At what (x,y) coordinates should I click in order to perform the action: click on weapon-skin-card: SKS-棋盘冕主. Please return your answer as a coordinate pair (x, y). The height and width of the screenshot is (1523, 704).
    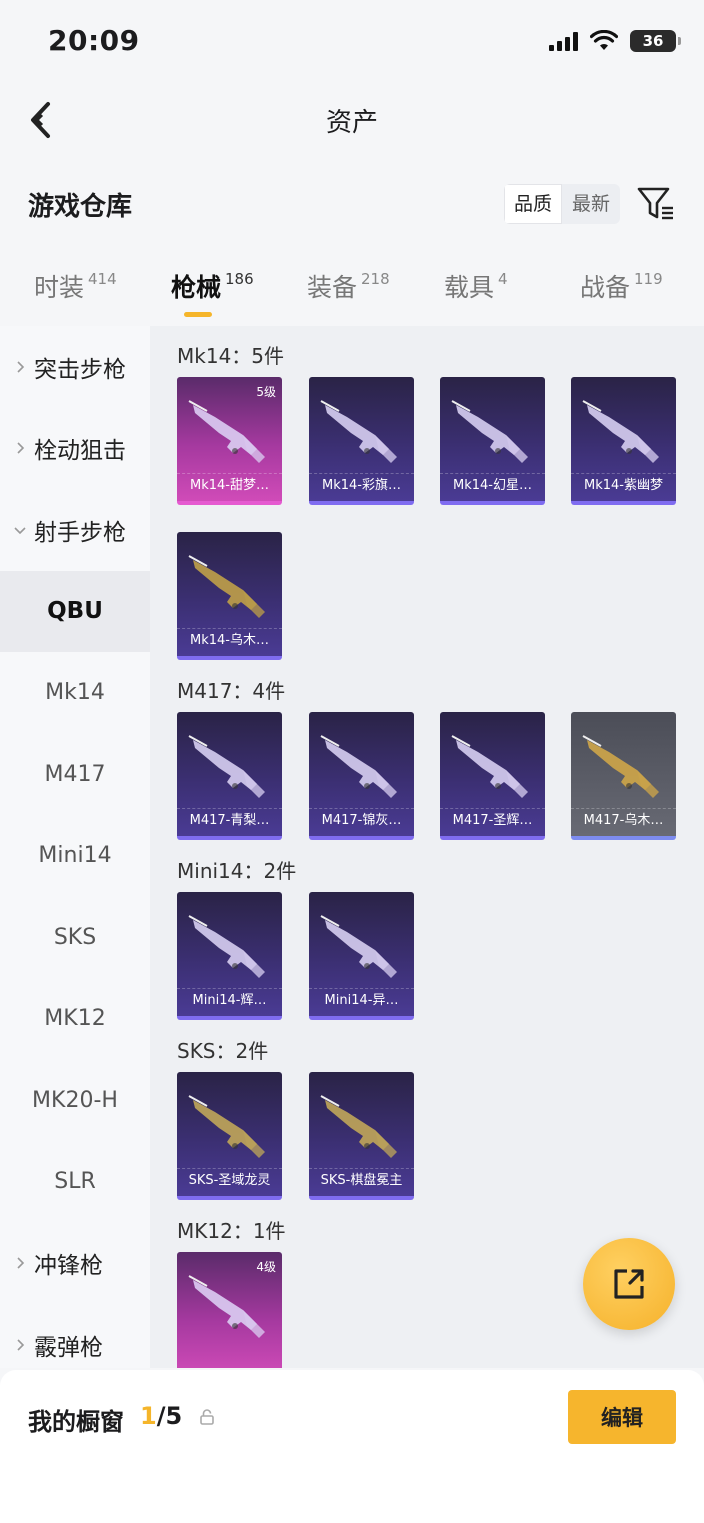
    Looking at the image, I should click on (361, 1136).